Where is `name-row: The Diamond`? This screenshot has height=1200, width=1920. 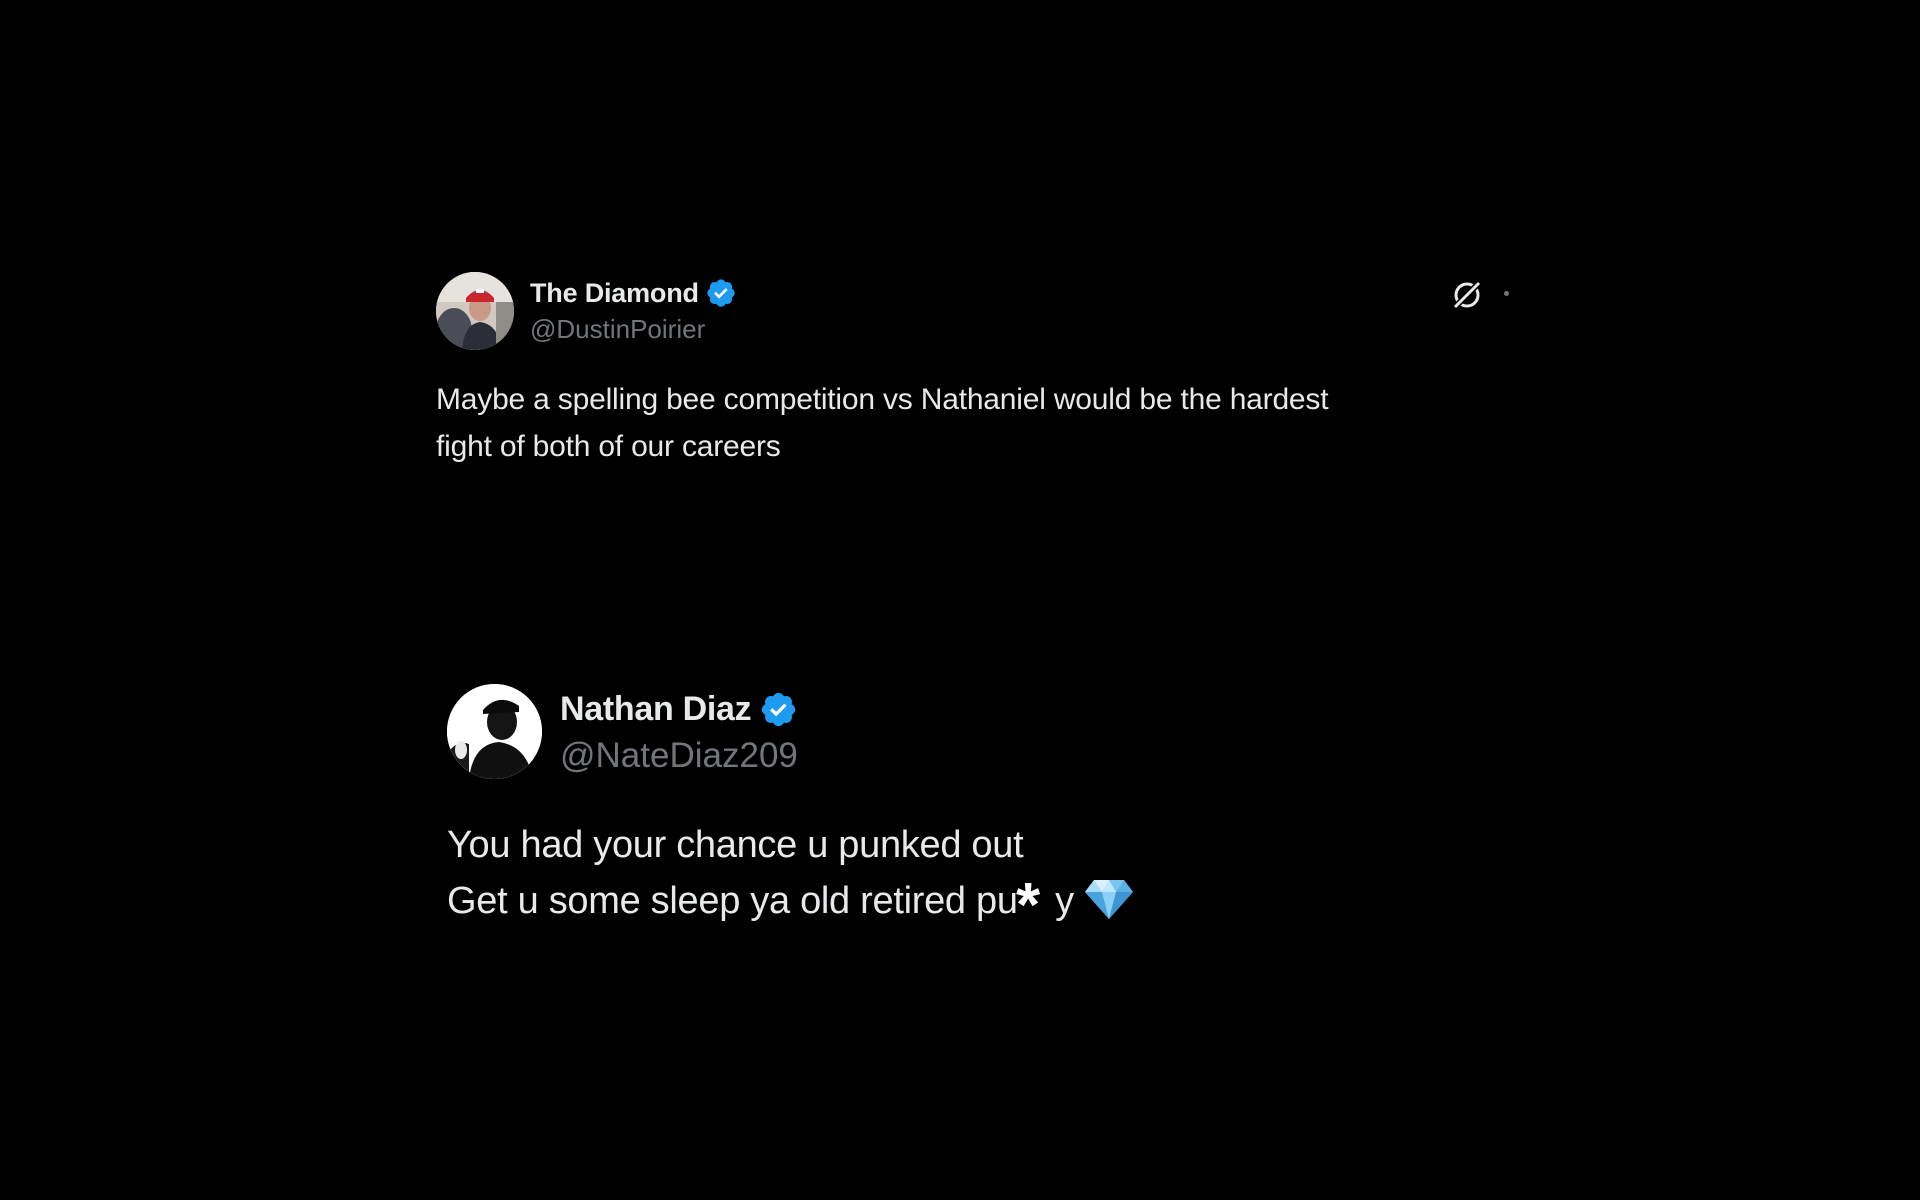
name-row: The Diamond is located at coordinates (633, 293).